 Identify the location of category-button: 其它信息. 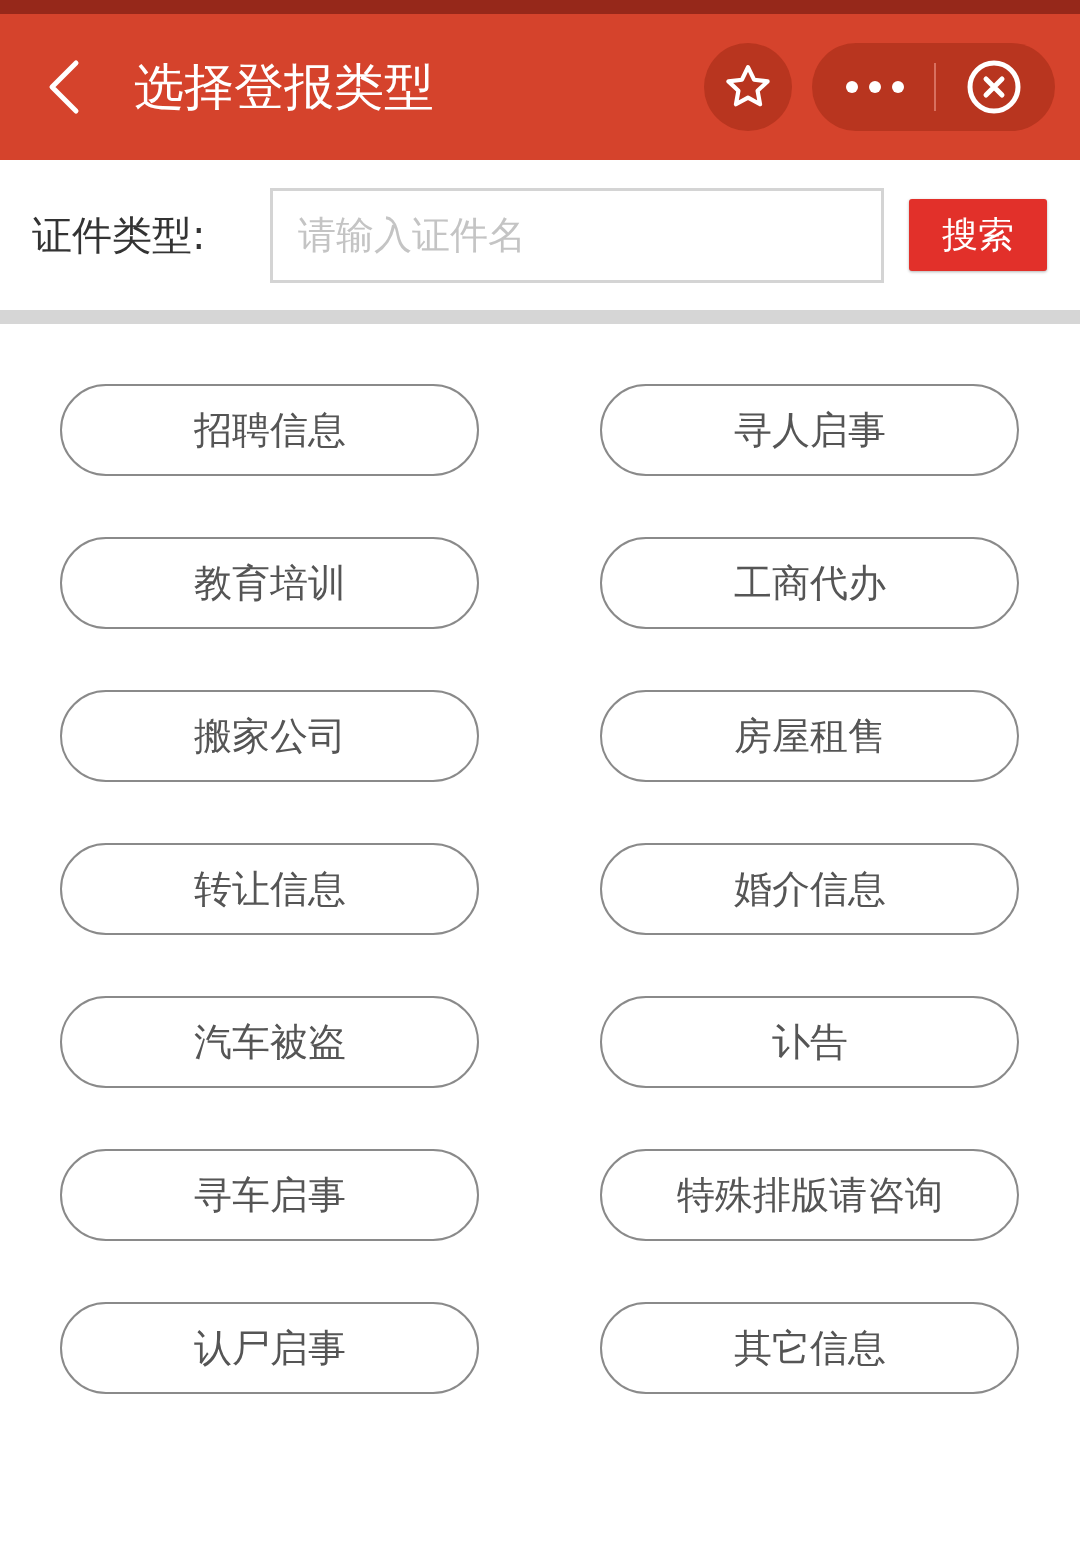
(809, 1348).